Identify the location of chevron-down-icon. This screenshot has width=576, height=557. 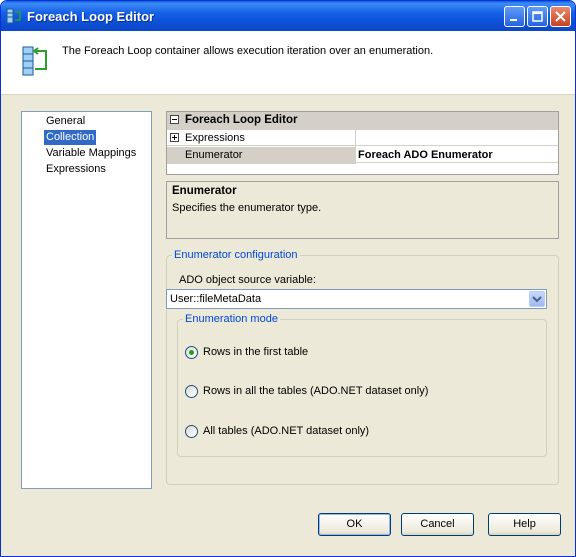
(537, 299).